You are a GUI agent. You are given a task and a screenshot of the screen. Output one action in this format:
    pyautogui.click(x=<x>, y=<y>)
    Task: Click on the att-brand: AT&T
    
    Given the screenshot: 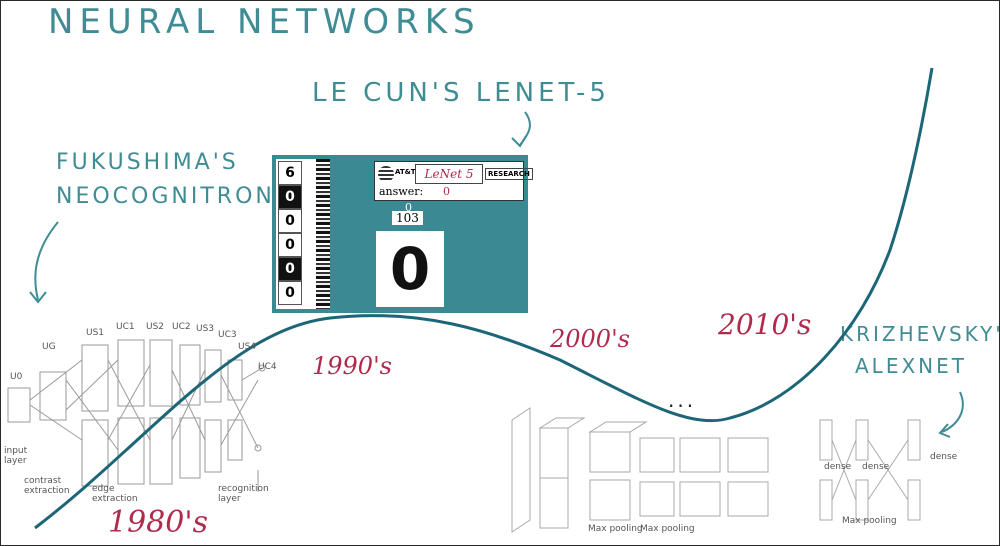 What is the action you would take?
    pyautogui.click(x=405, y=172)
    